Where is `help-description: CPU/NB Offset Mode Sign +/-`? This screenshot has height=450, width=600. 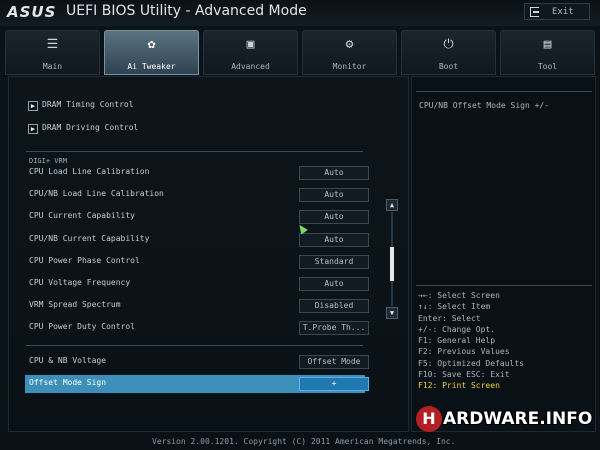
help-description: CPU/NB Offset Mode Sign +/- is located at coordinates (484, 105).